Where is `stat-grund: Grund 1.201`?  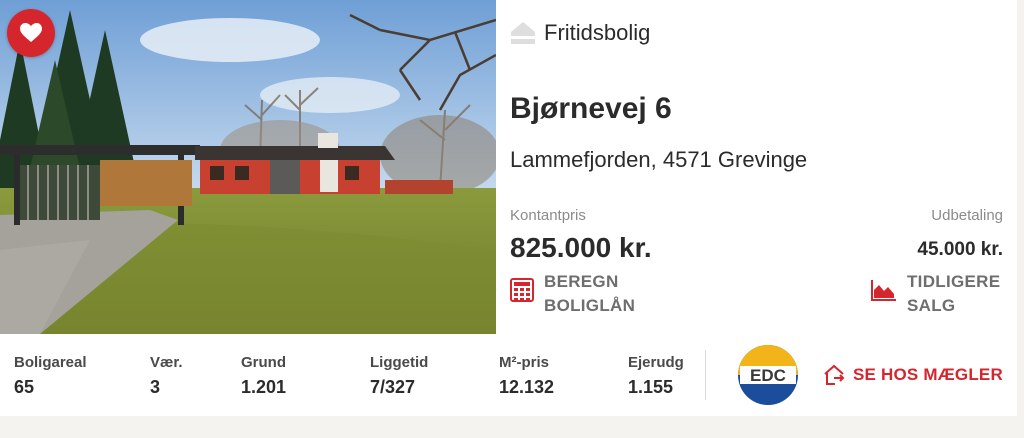 stat-grund: Grund 1.201 is located at coordinates (264, 375).